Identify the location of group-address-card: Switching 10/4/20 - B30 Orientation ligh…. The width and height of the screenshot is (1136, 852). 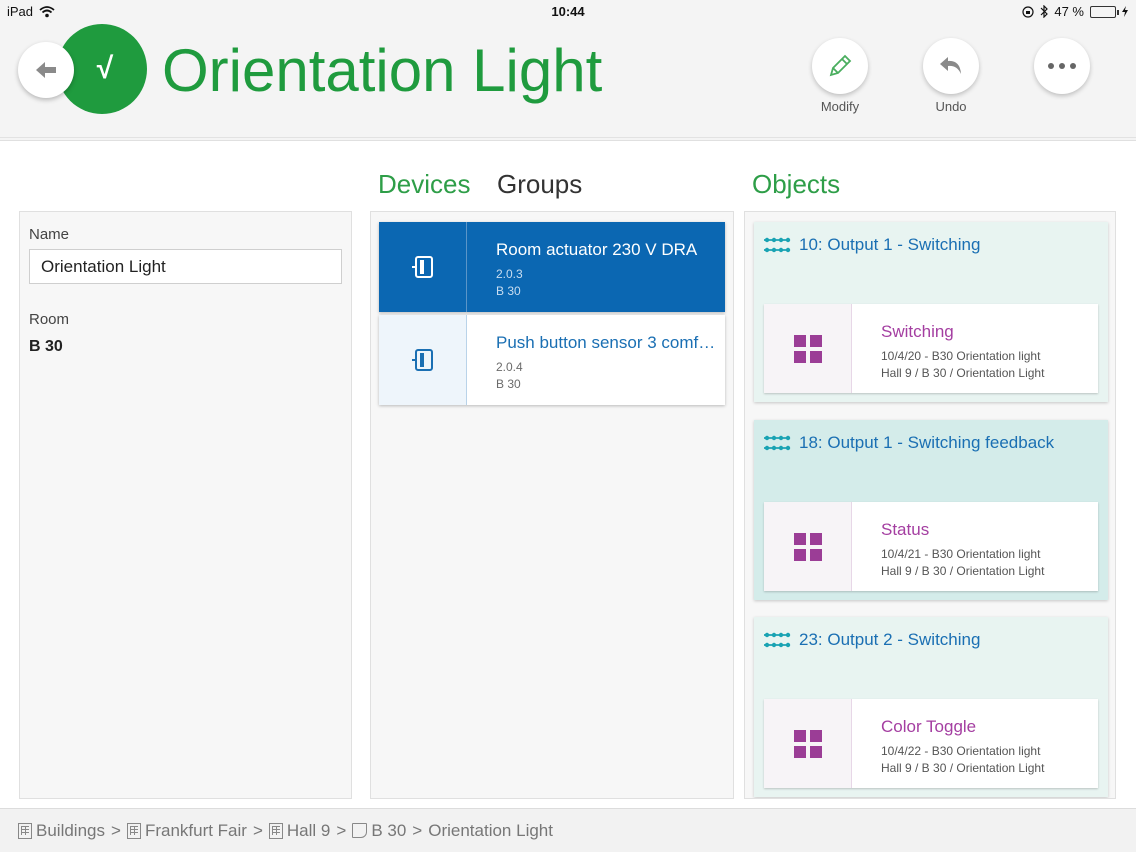
(931, 348).